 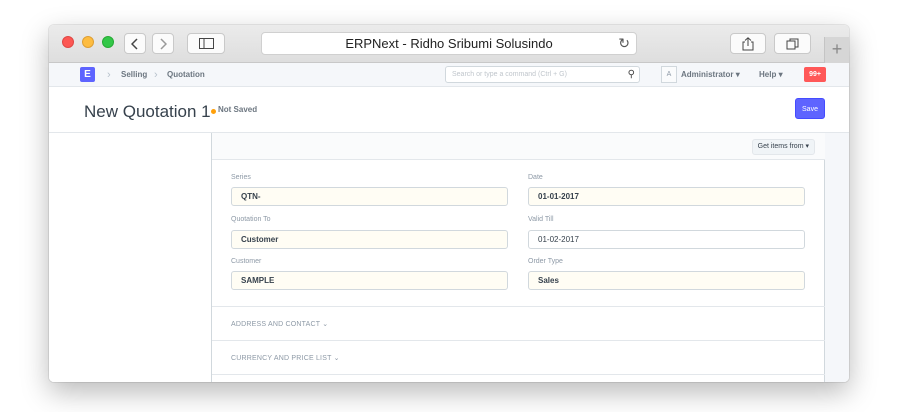 I want to click on minimize-window-button, so click(x=88, y=42).